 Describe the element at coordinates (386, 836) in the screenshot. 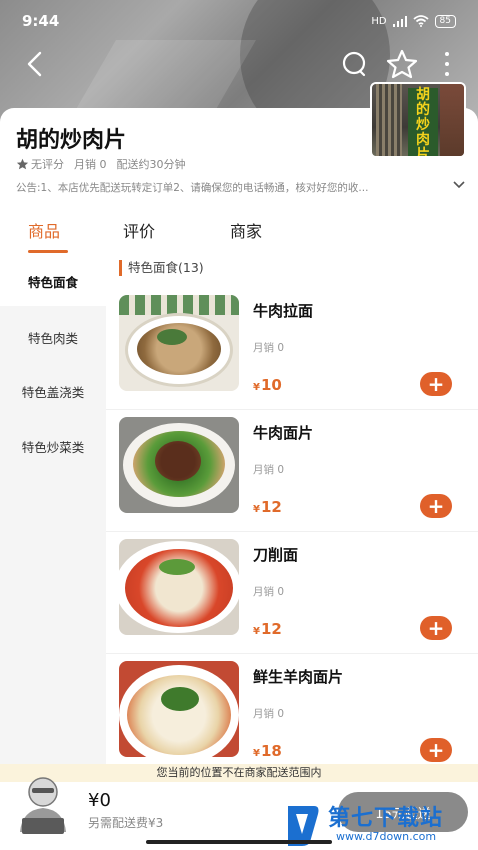

I see `watermark-url: www.d7down.com` at that location.